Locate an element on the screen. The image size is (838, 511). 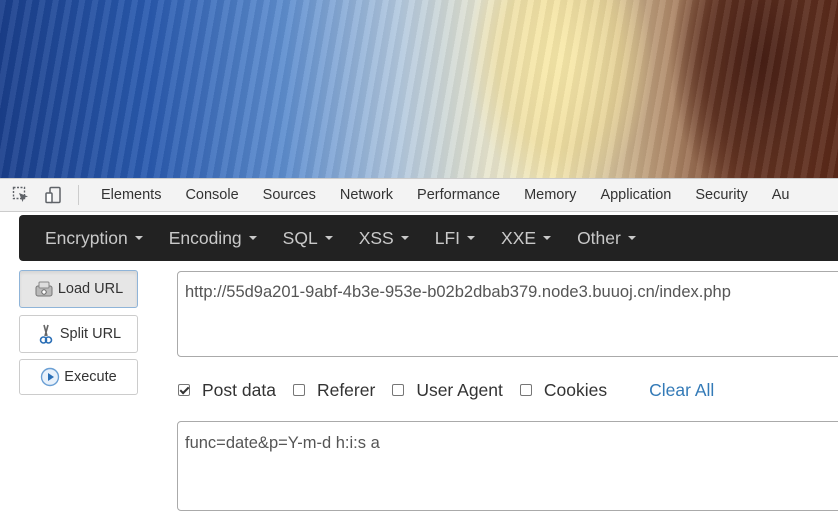
load-url-label: Load URL is located at coordinates (90, 289).